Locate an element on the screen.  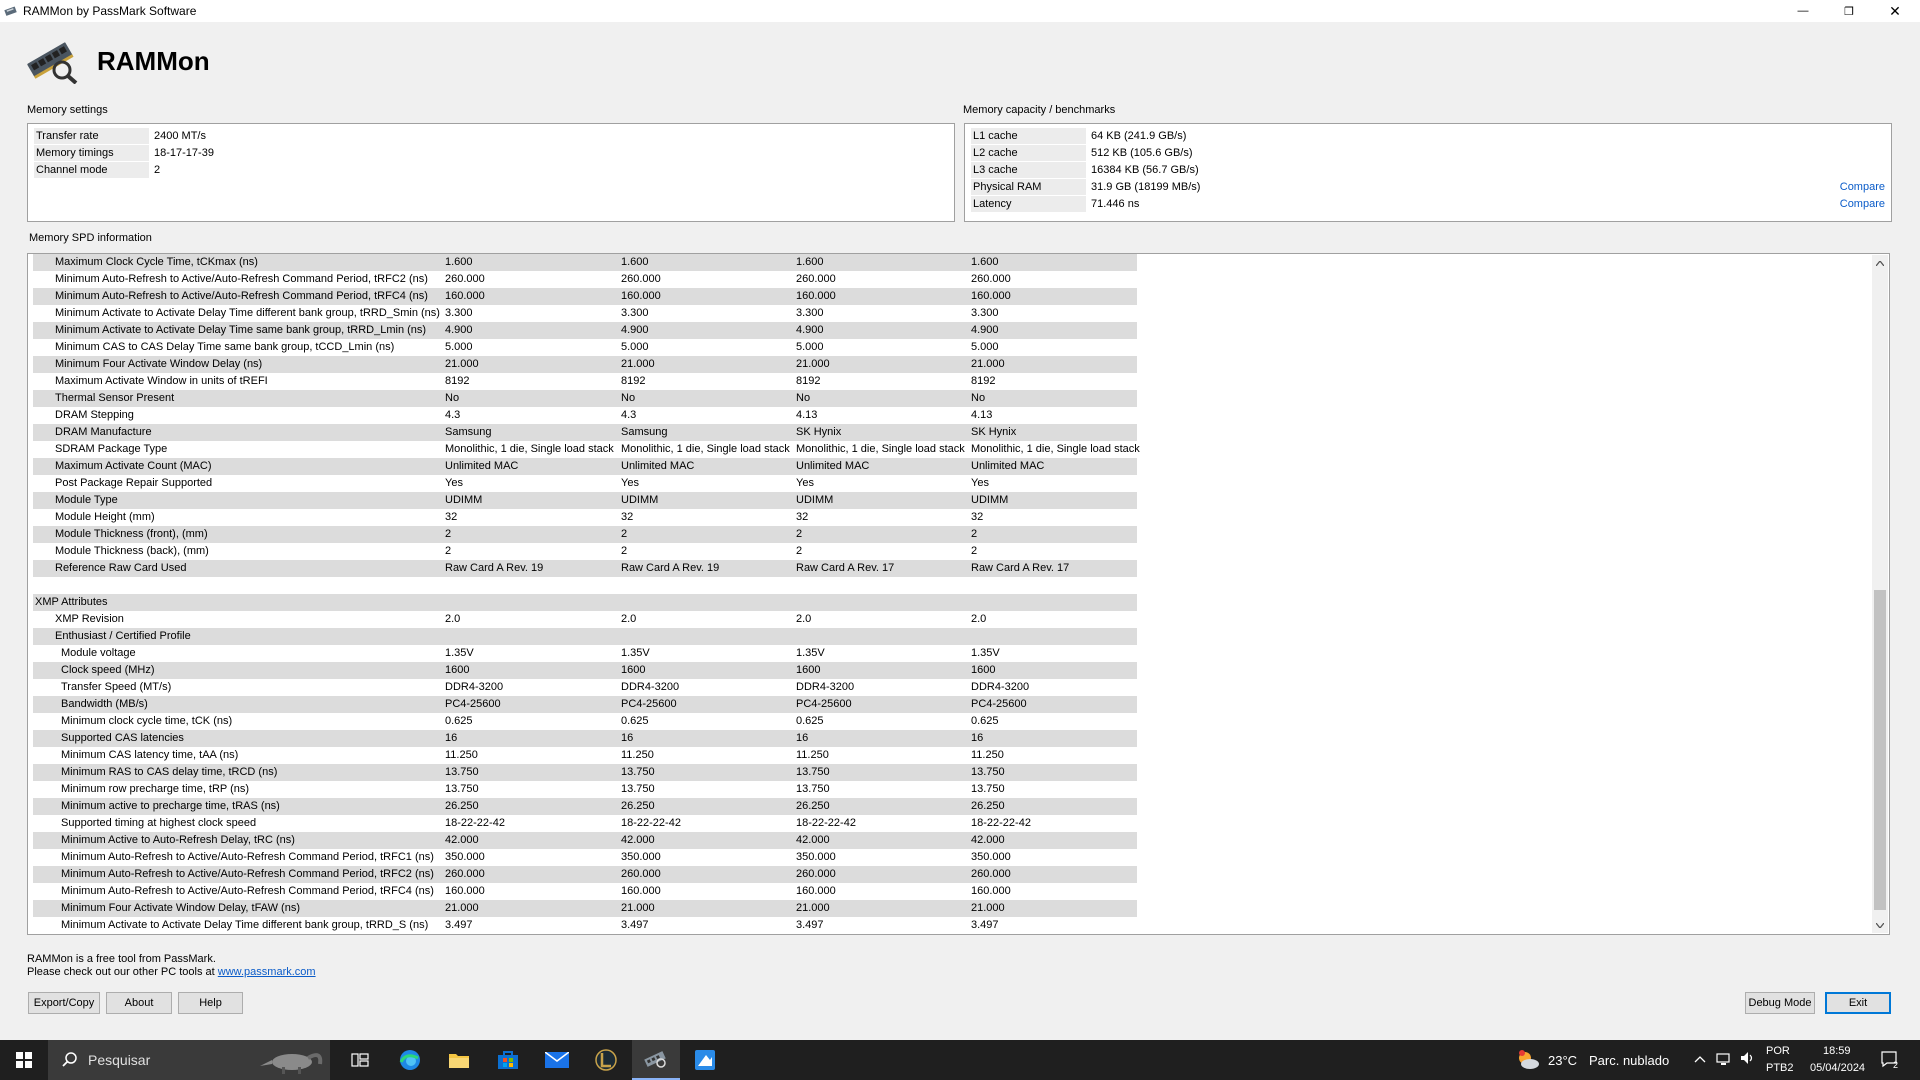
spd-row-label: Minimum CAS latency time, tAA (ns) is located at coordinates (150, 755).